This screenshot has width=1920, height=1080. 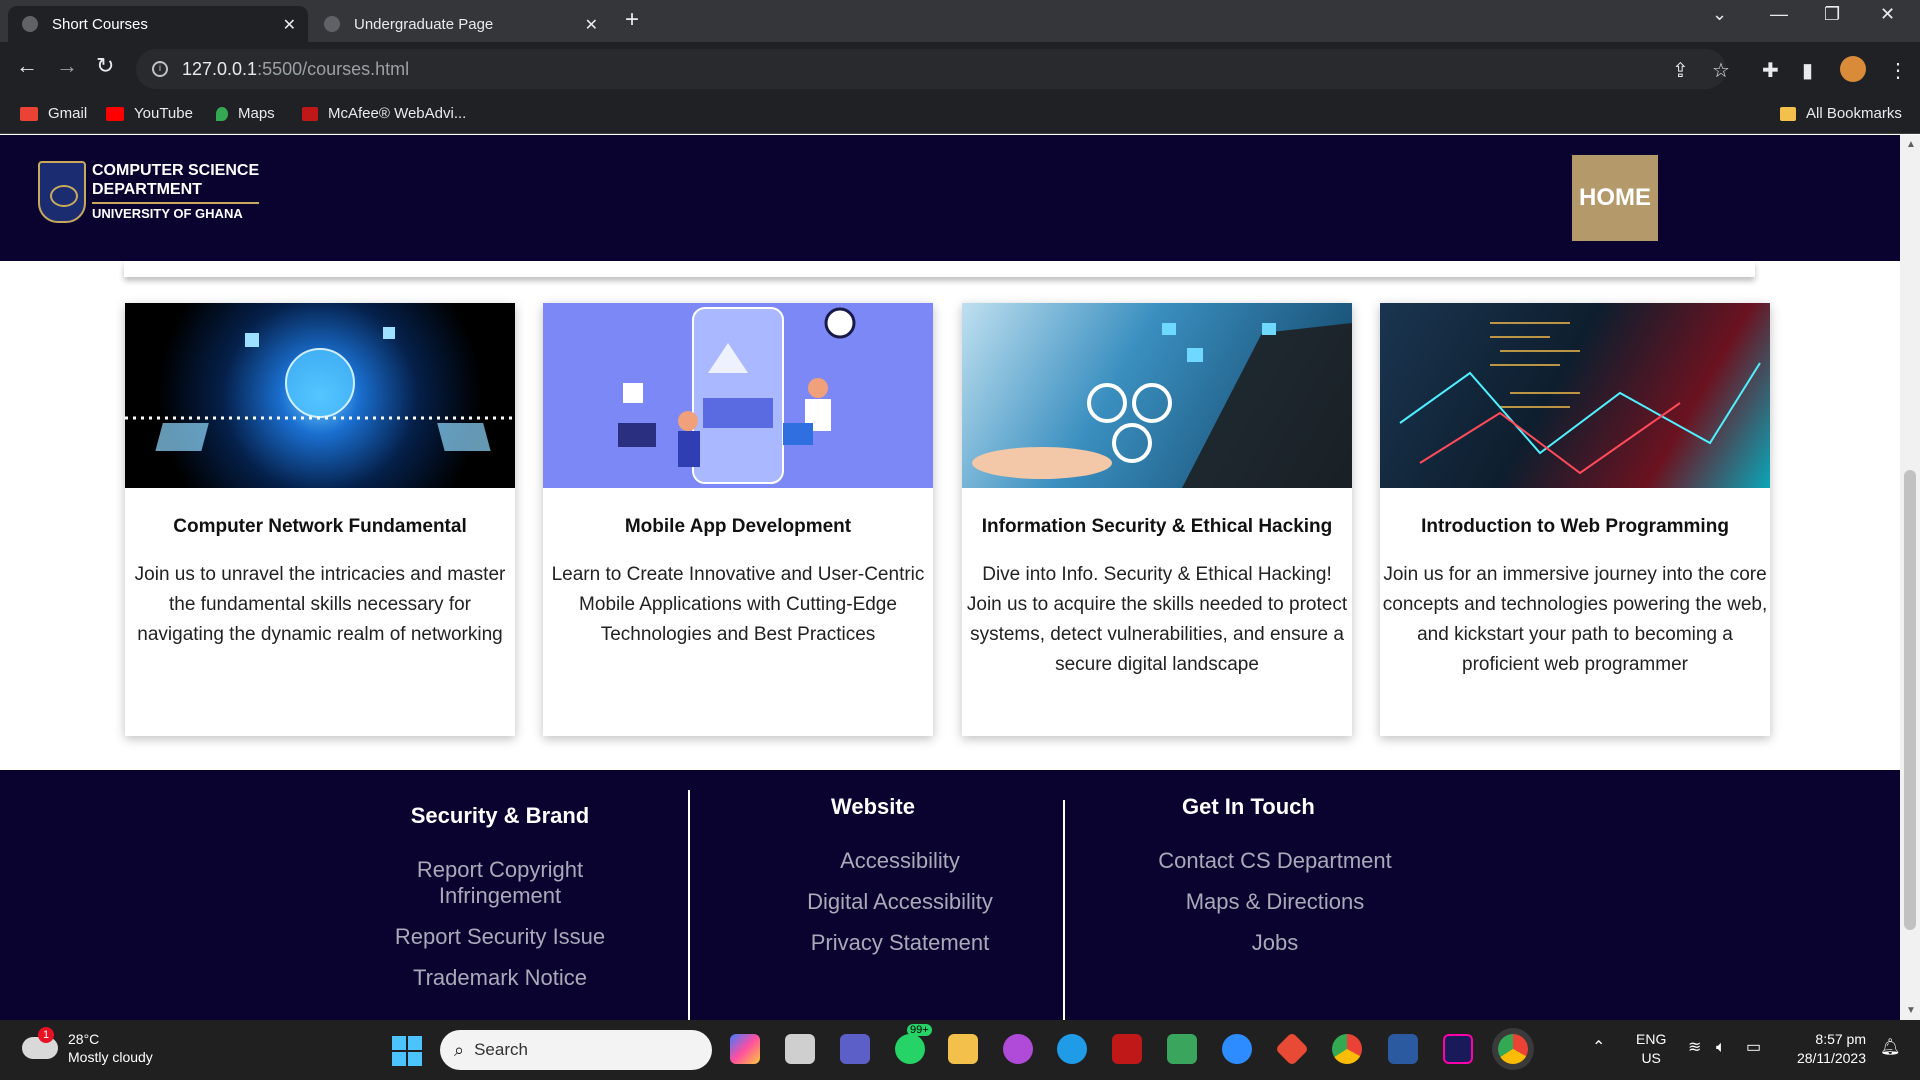 What do you see at coordinates (500, 978) in the screenshot?
I see `footer-link: Trademark Notice` at bounding box center [500, 978].